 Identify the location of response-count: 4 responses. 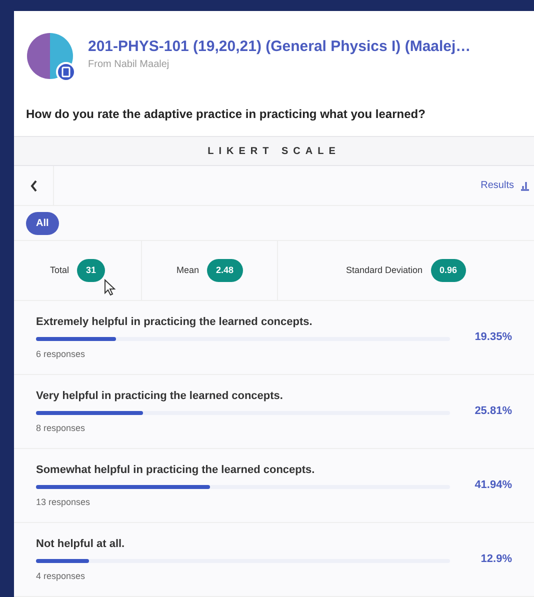
(61, 576).